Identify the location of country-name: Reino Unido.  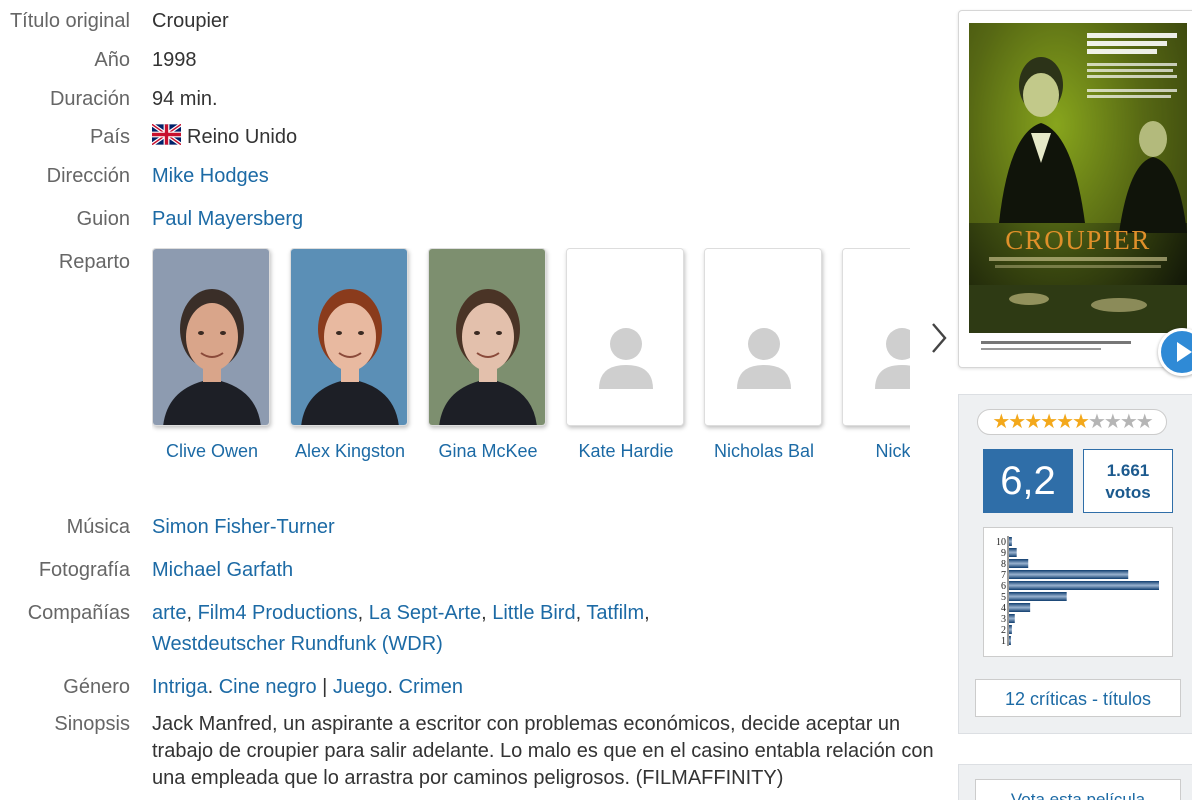
(242, 137).